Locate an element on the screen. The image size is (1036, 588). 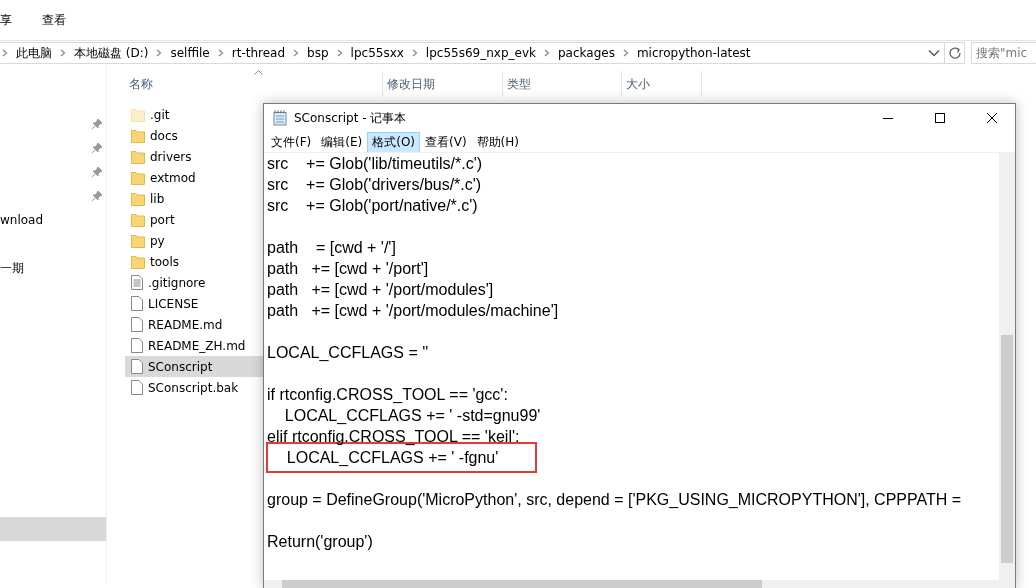
sort-caret-icon is located at coordinates (258, 72).